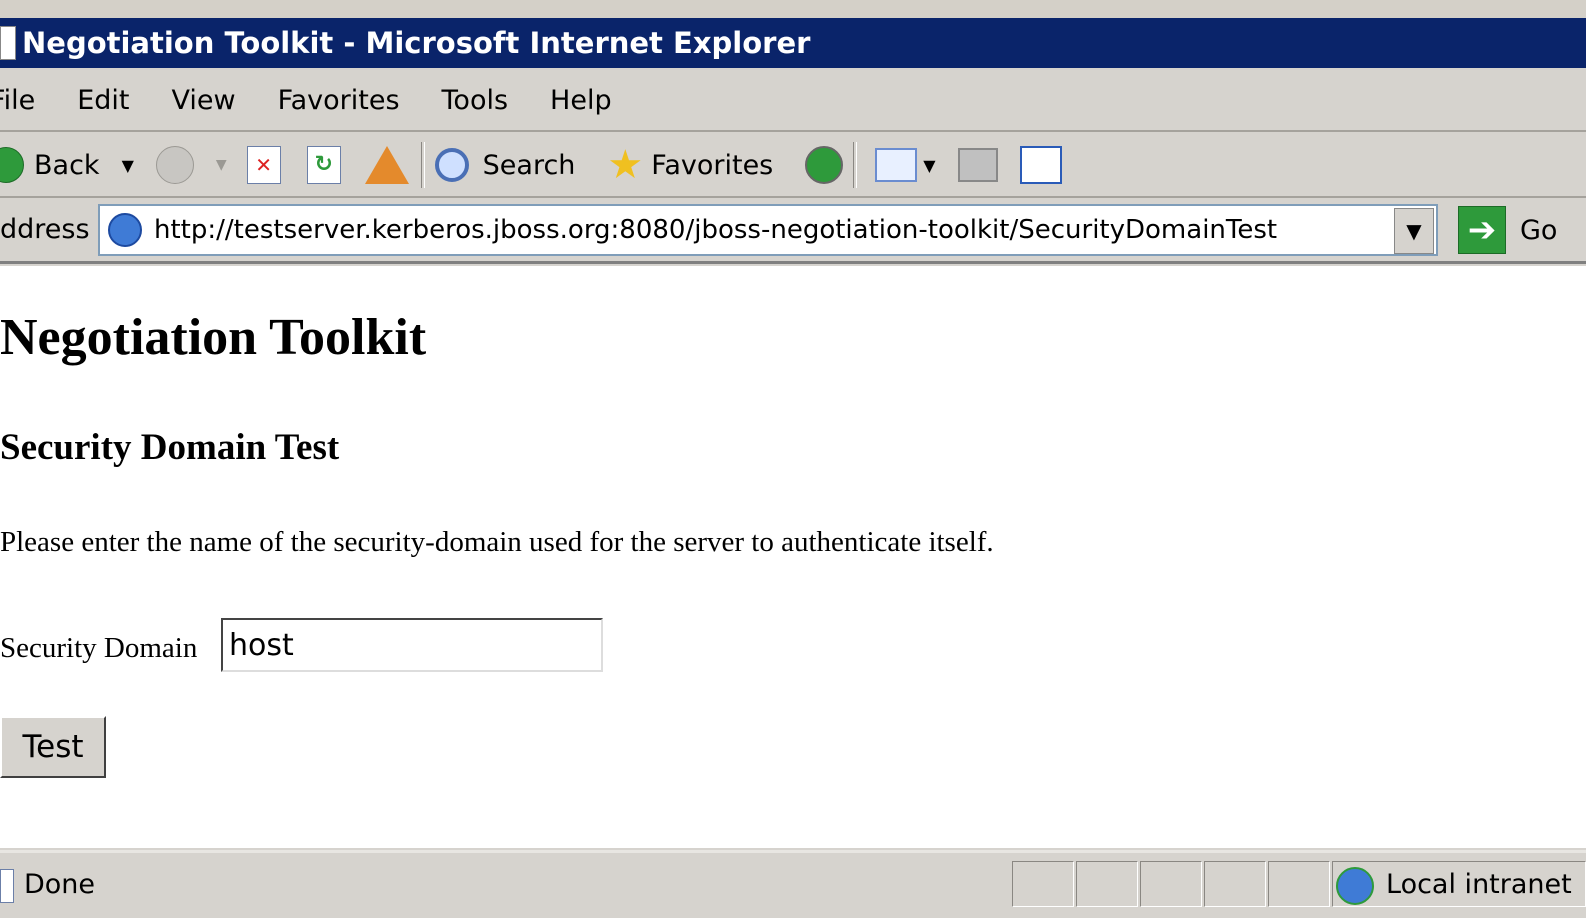 The width and height of the screenshot is (1586, 918). Describe the element at coordinates (60, 884) in the screenshot. I see `status-text: Done` at that location.